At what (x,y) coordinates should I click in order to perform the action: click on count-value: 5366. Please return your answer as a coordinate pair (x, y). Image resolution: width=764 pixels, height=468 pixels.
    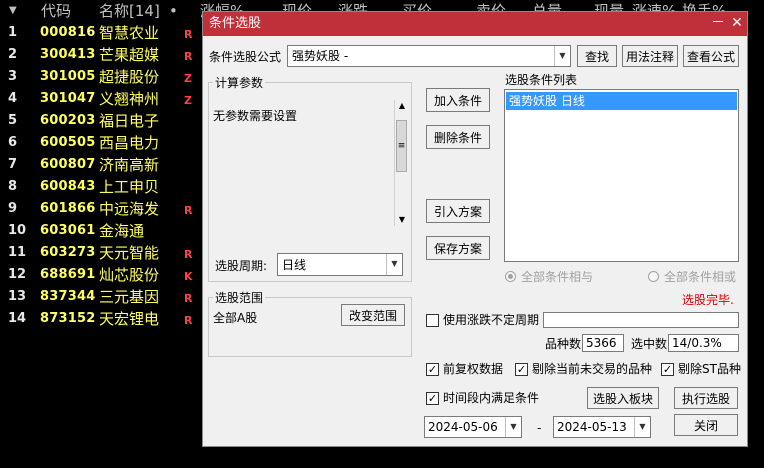
    Looking at the image, I should click on (601, 343).